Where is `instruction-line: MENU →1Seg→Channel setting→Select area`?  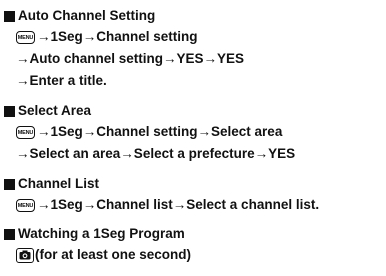
instruction-line: MENU →1Seg→Channel setting→Select area is located at coordinates (149, 132).